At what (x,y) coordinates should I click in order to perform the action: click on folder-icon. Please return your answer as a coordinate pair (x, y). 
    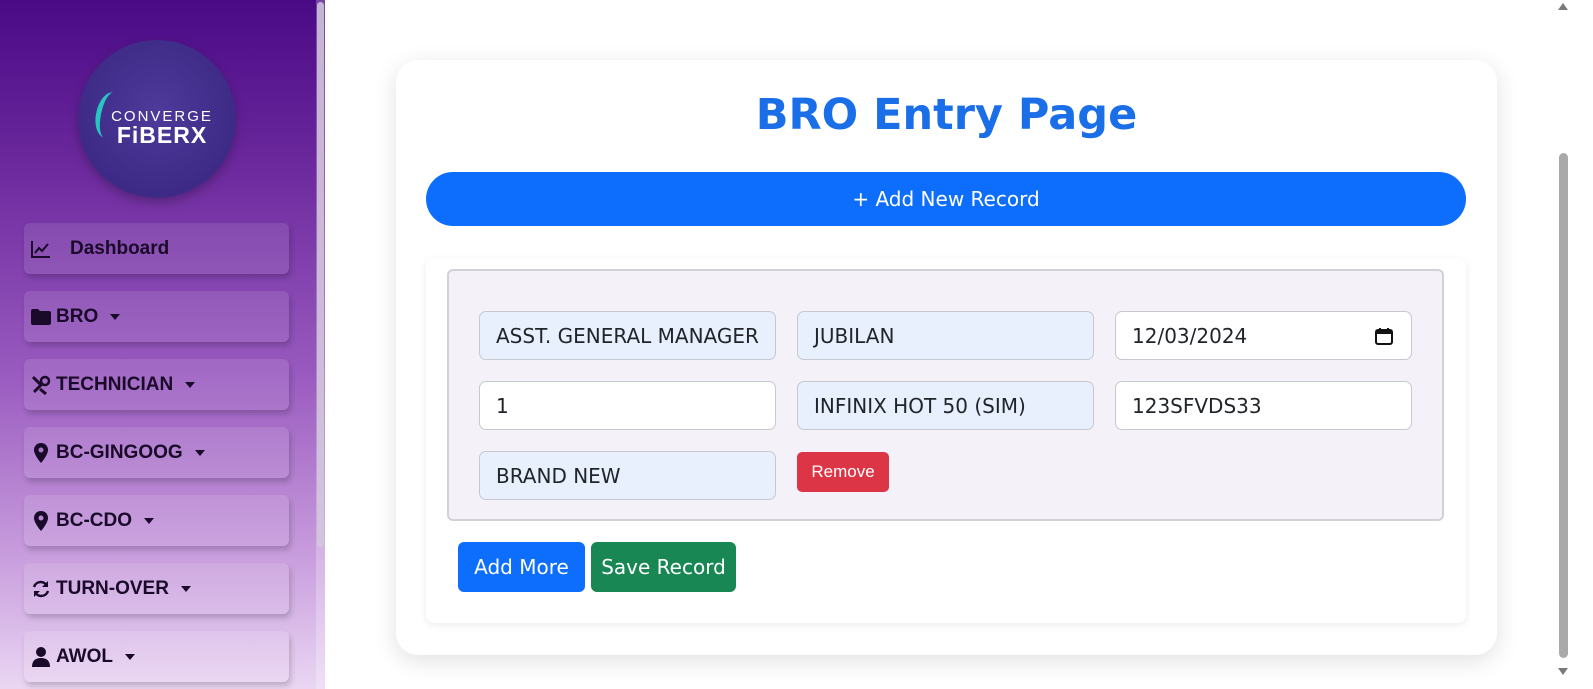
    Looking at the image, I should click on (41, 317).